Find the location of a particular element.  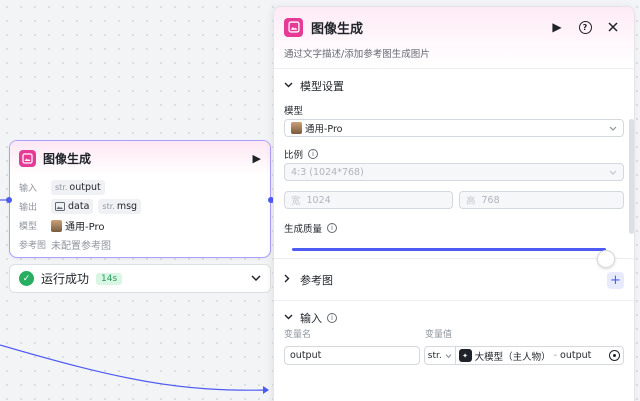

panel-title: 图像生成 is located at coordinates (337, 29).